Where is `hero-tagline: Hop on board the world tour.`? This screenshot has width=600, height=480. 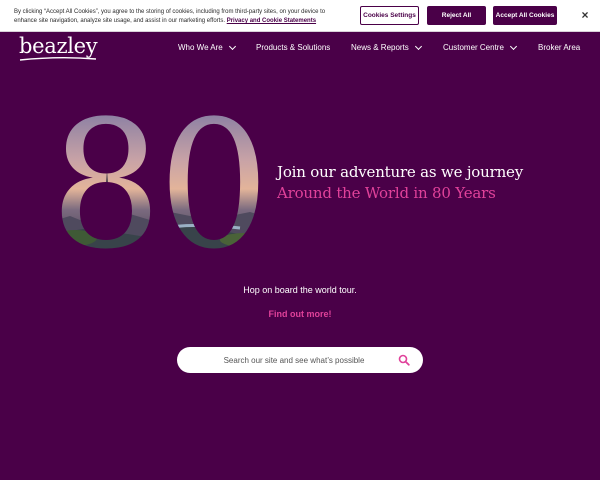
hero-tagline: Hop on board the world tour. is located at coordinates (300, 290).